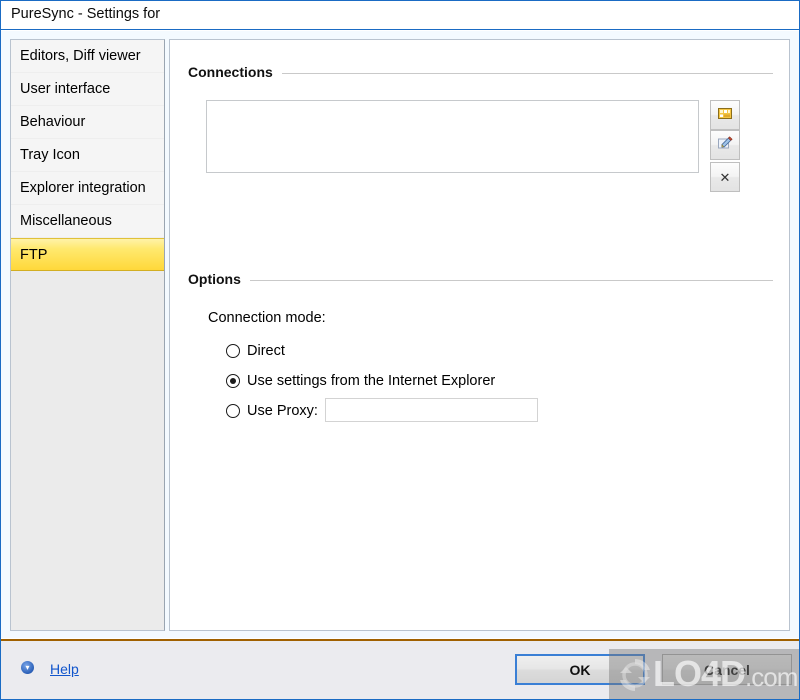 Image resolution: width=800 pixels, height=700 pixels. I want to click on options-group-header: Options, so click(480, 279).